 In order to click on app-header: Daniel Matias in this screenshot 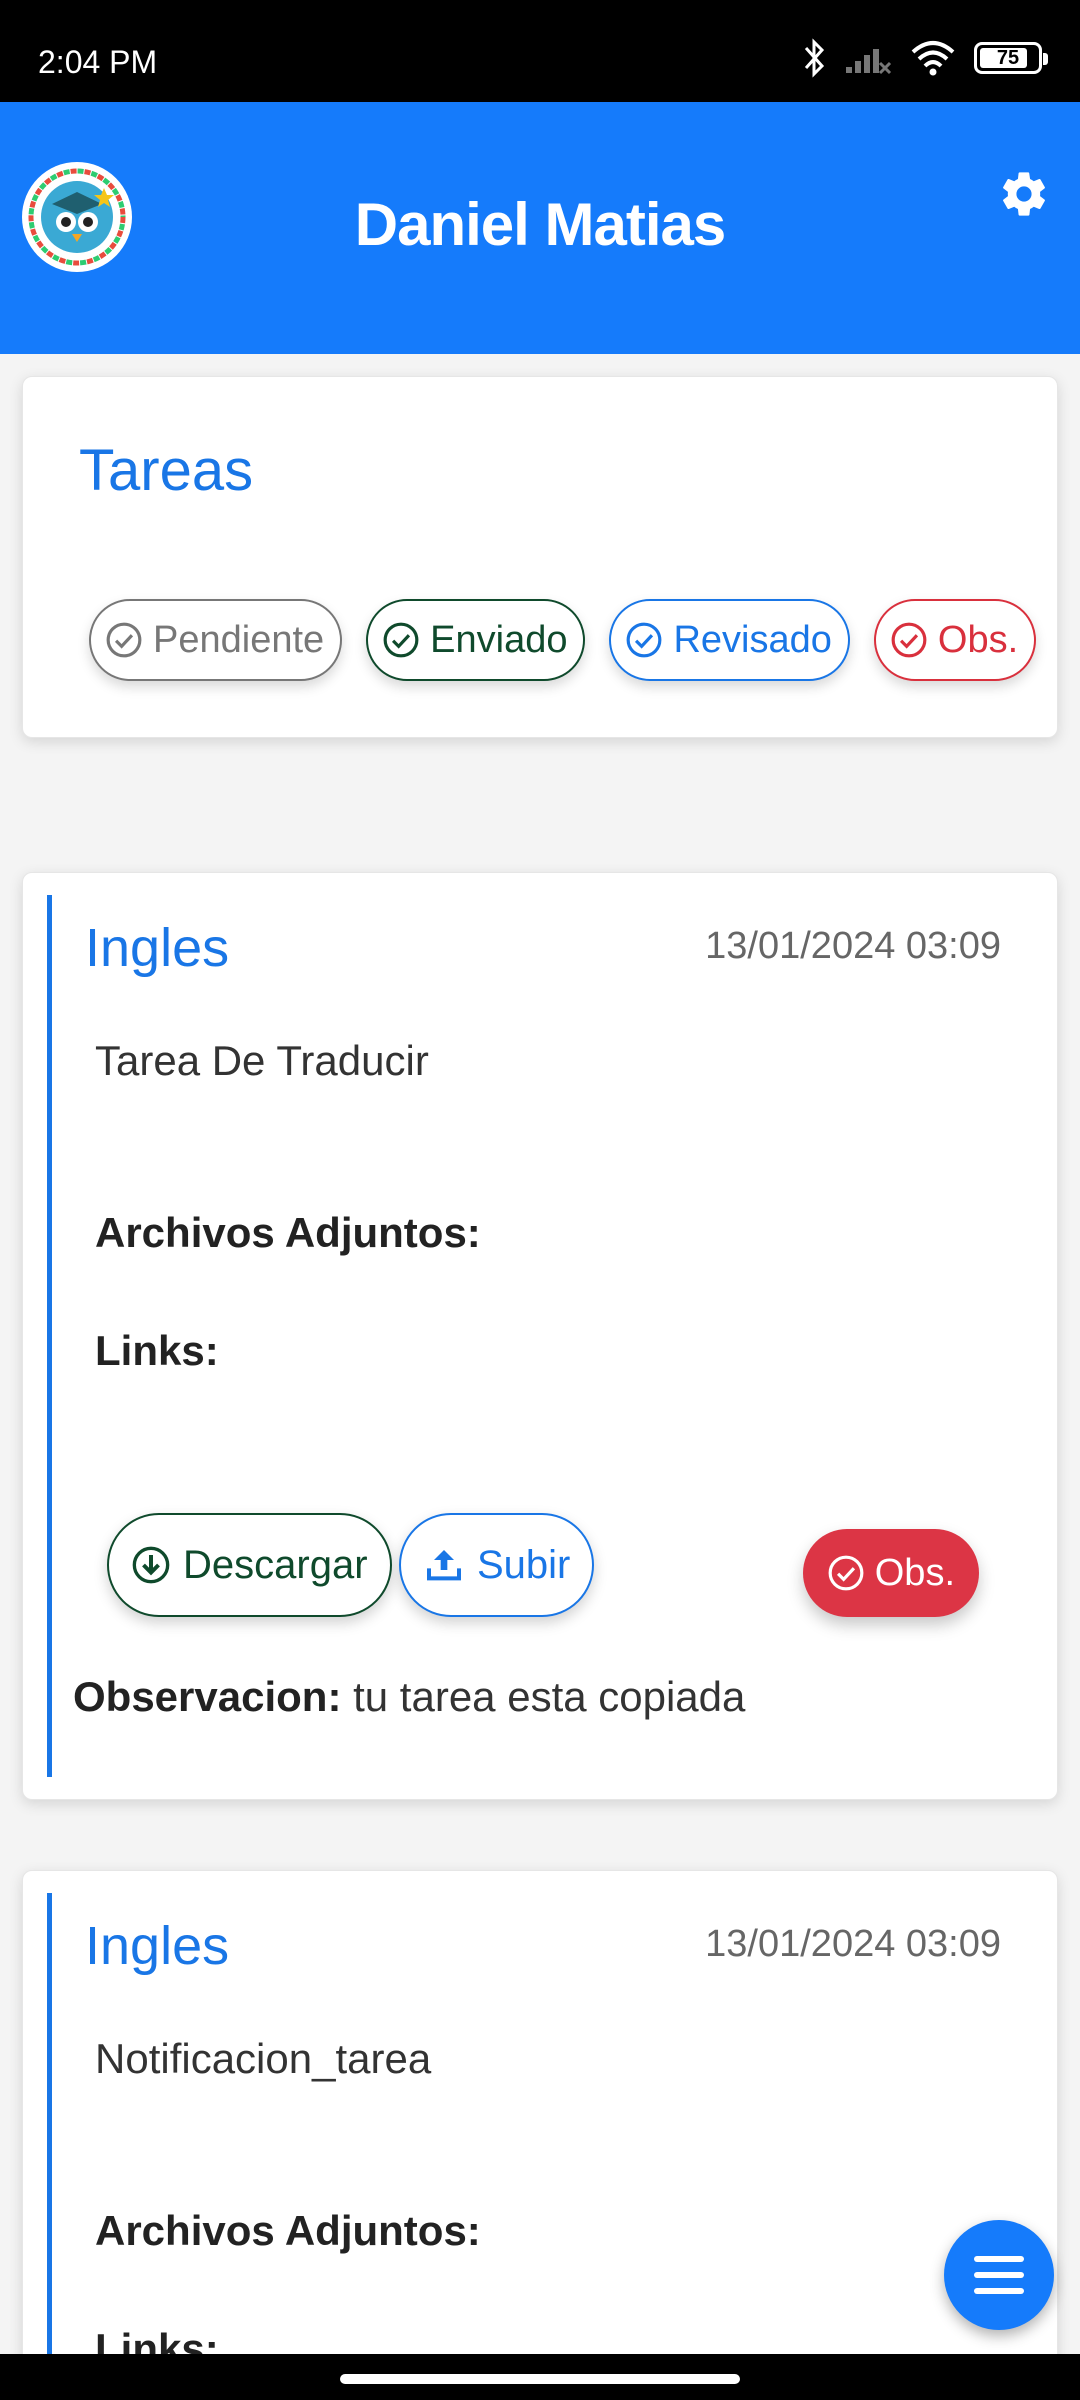, I will do `click(540, 228)`.